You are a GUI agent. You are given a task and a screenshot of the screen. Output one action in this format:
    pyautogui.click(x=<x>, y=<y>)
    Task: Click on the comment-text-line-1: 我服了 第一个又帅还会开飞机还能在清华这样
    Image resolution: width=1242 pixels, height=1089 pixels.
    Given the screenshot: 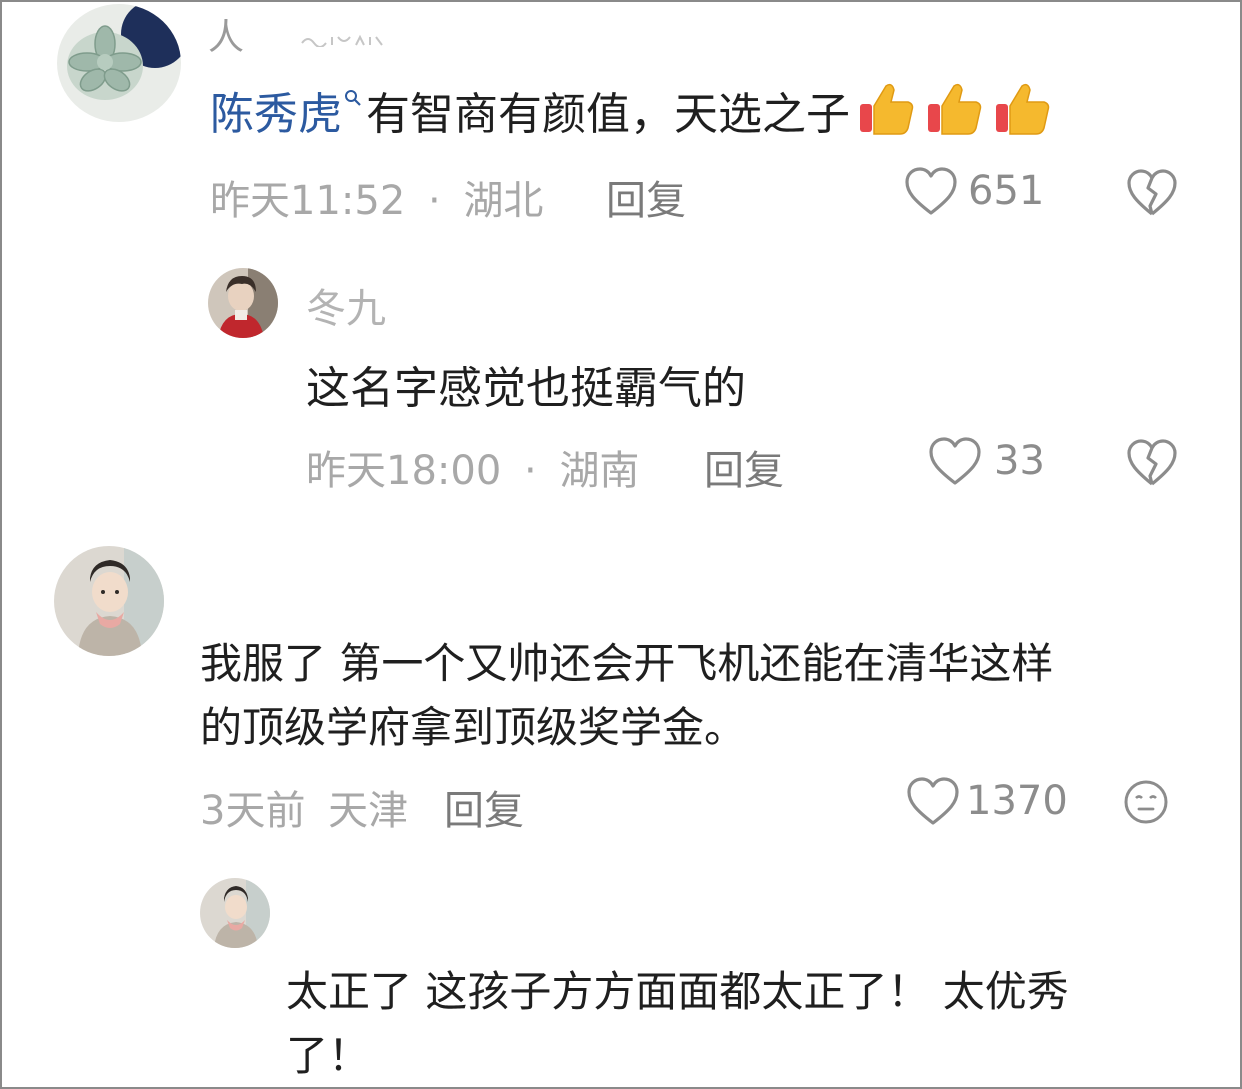 What is the action you would take?
    pyautogui.click(x=627, y=663)
    